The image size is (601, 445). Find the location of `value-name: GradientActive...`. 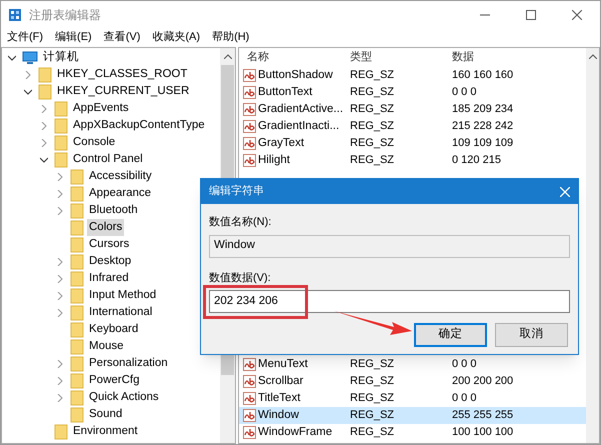

value-name: GradientActive... is located at coordinates (301, 109).